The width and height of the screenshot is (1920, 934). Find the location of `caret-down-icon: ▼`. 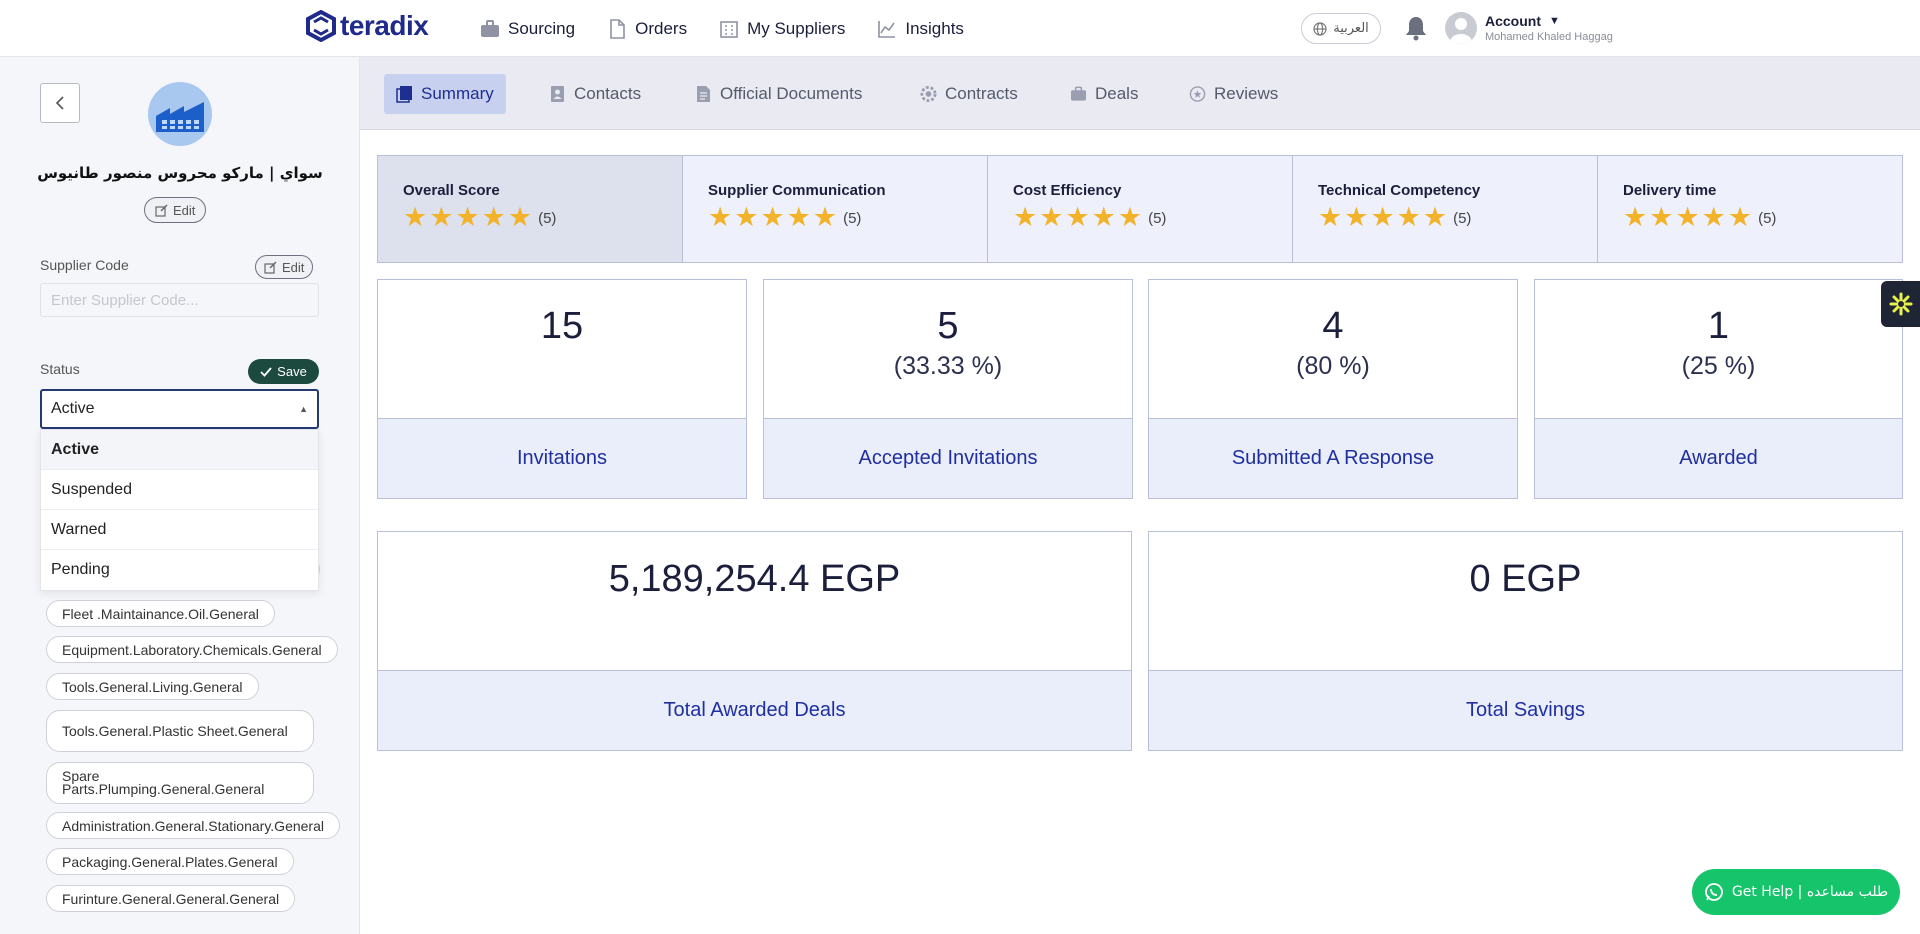

caret-down-icon: ▼ is located at coordinates (1554, 21).